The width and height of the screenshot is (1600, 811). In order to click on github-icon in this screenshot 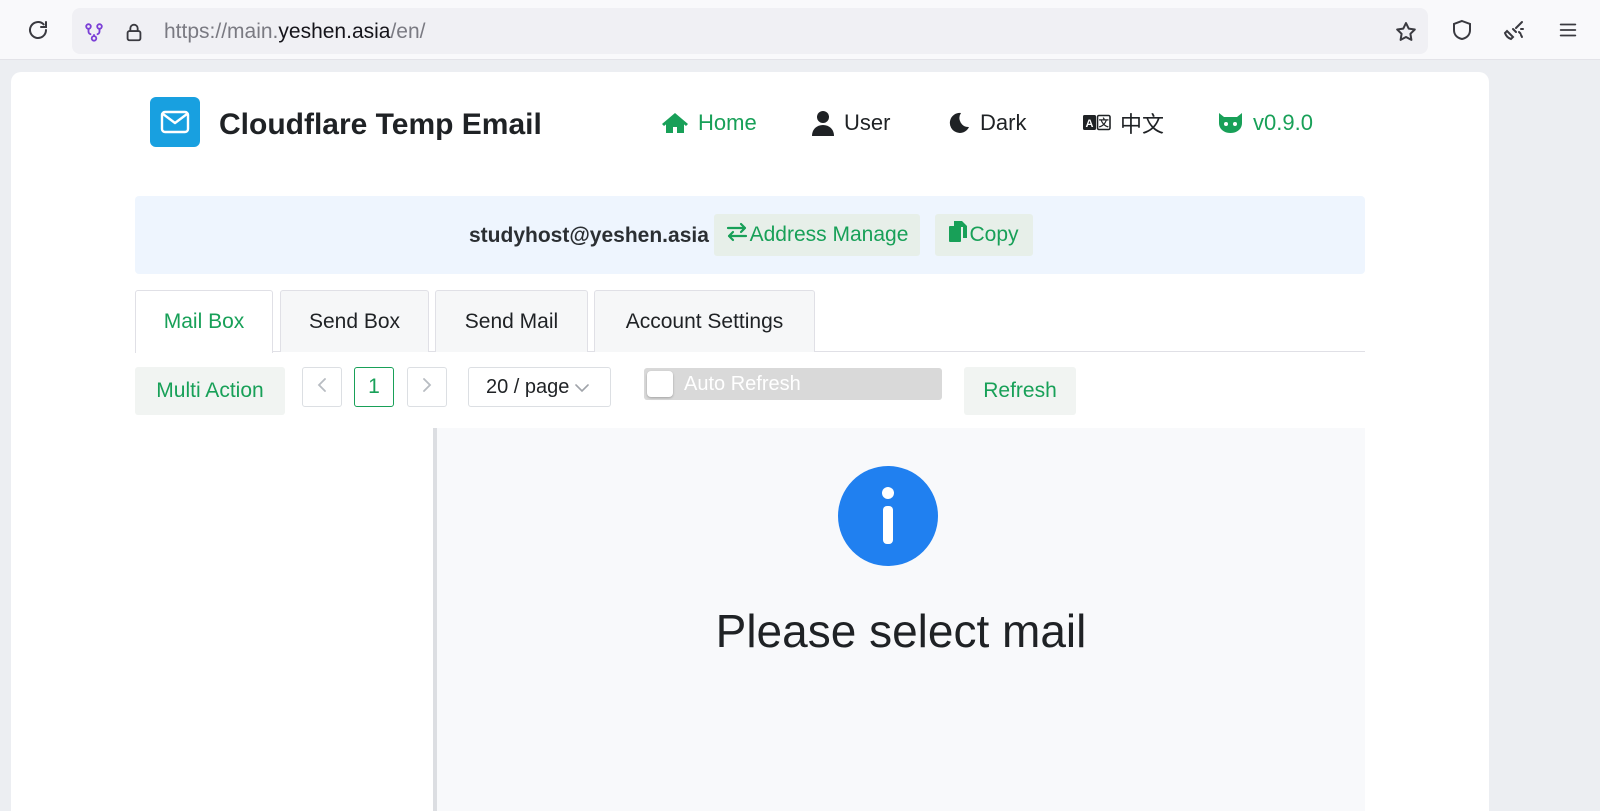, I will do `click(1230, 123)`.